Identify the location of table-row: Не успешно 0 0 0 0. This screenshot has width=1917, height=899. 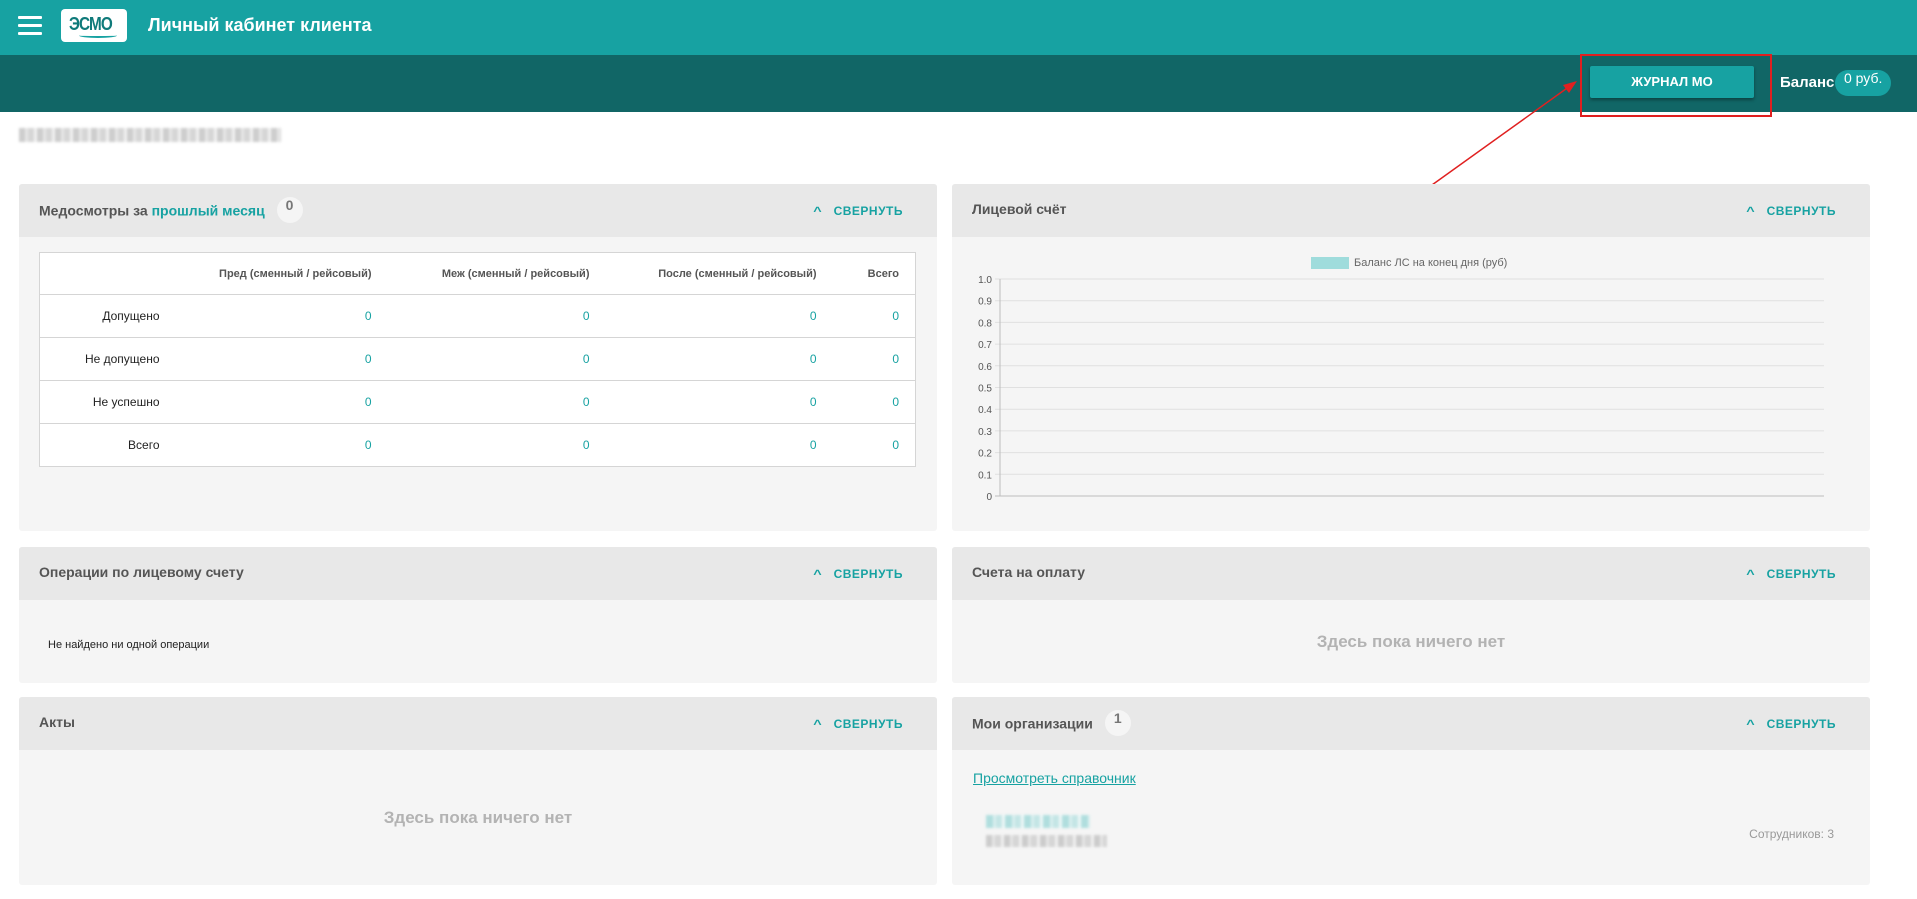
(477, 402).